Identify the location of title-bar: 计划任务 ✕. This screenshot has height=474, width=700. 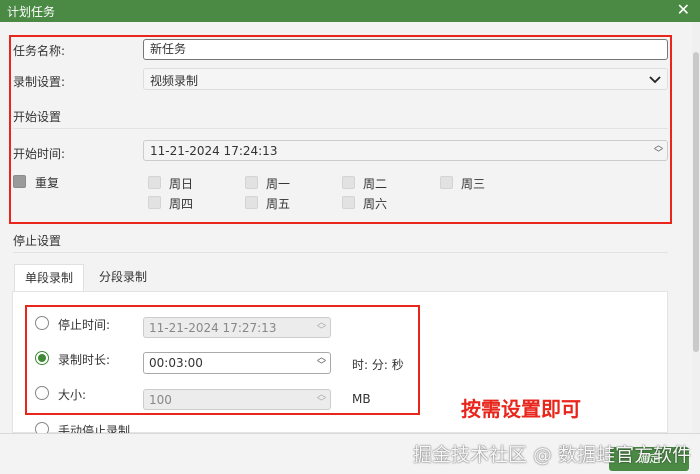
(350, 11).